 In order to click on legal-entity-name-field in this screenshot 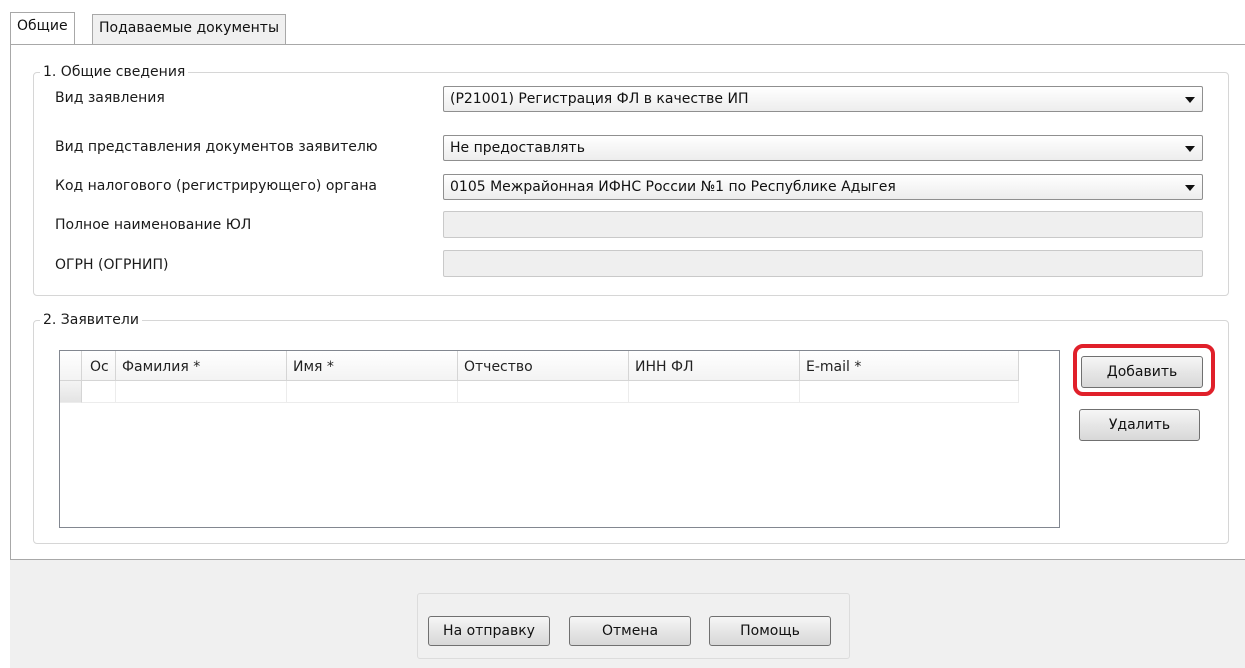, I will do `click(823, 224)`.